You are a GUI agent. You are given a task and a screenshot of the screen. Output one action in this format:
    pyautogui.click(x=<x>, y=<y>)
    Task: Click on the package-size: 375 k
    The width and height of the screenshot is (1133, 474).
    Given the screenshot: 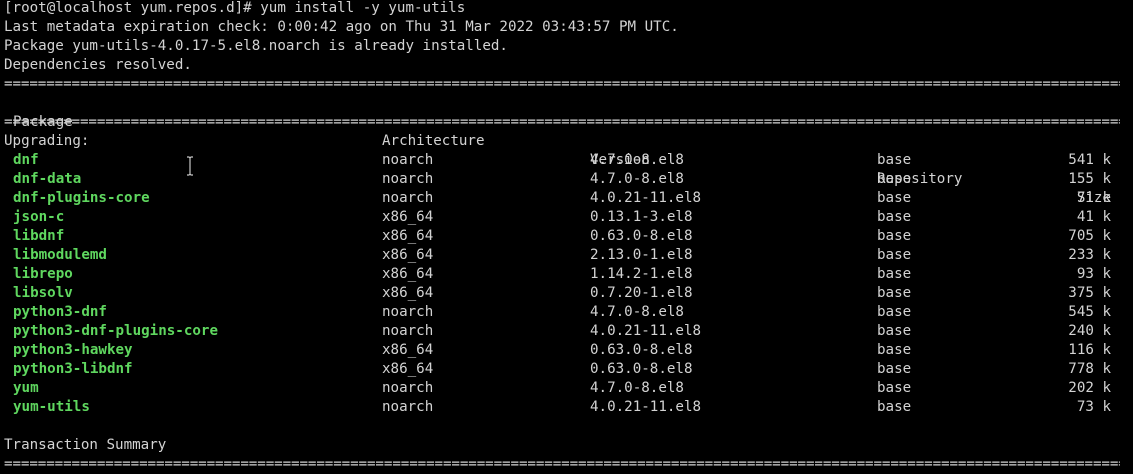 What is the action you would take?
    pyautogui.click(x=1089, y=293)
    